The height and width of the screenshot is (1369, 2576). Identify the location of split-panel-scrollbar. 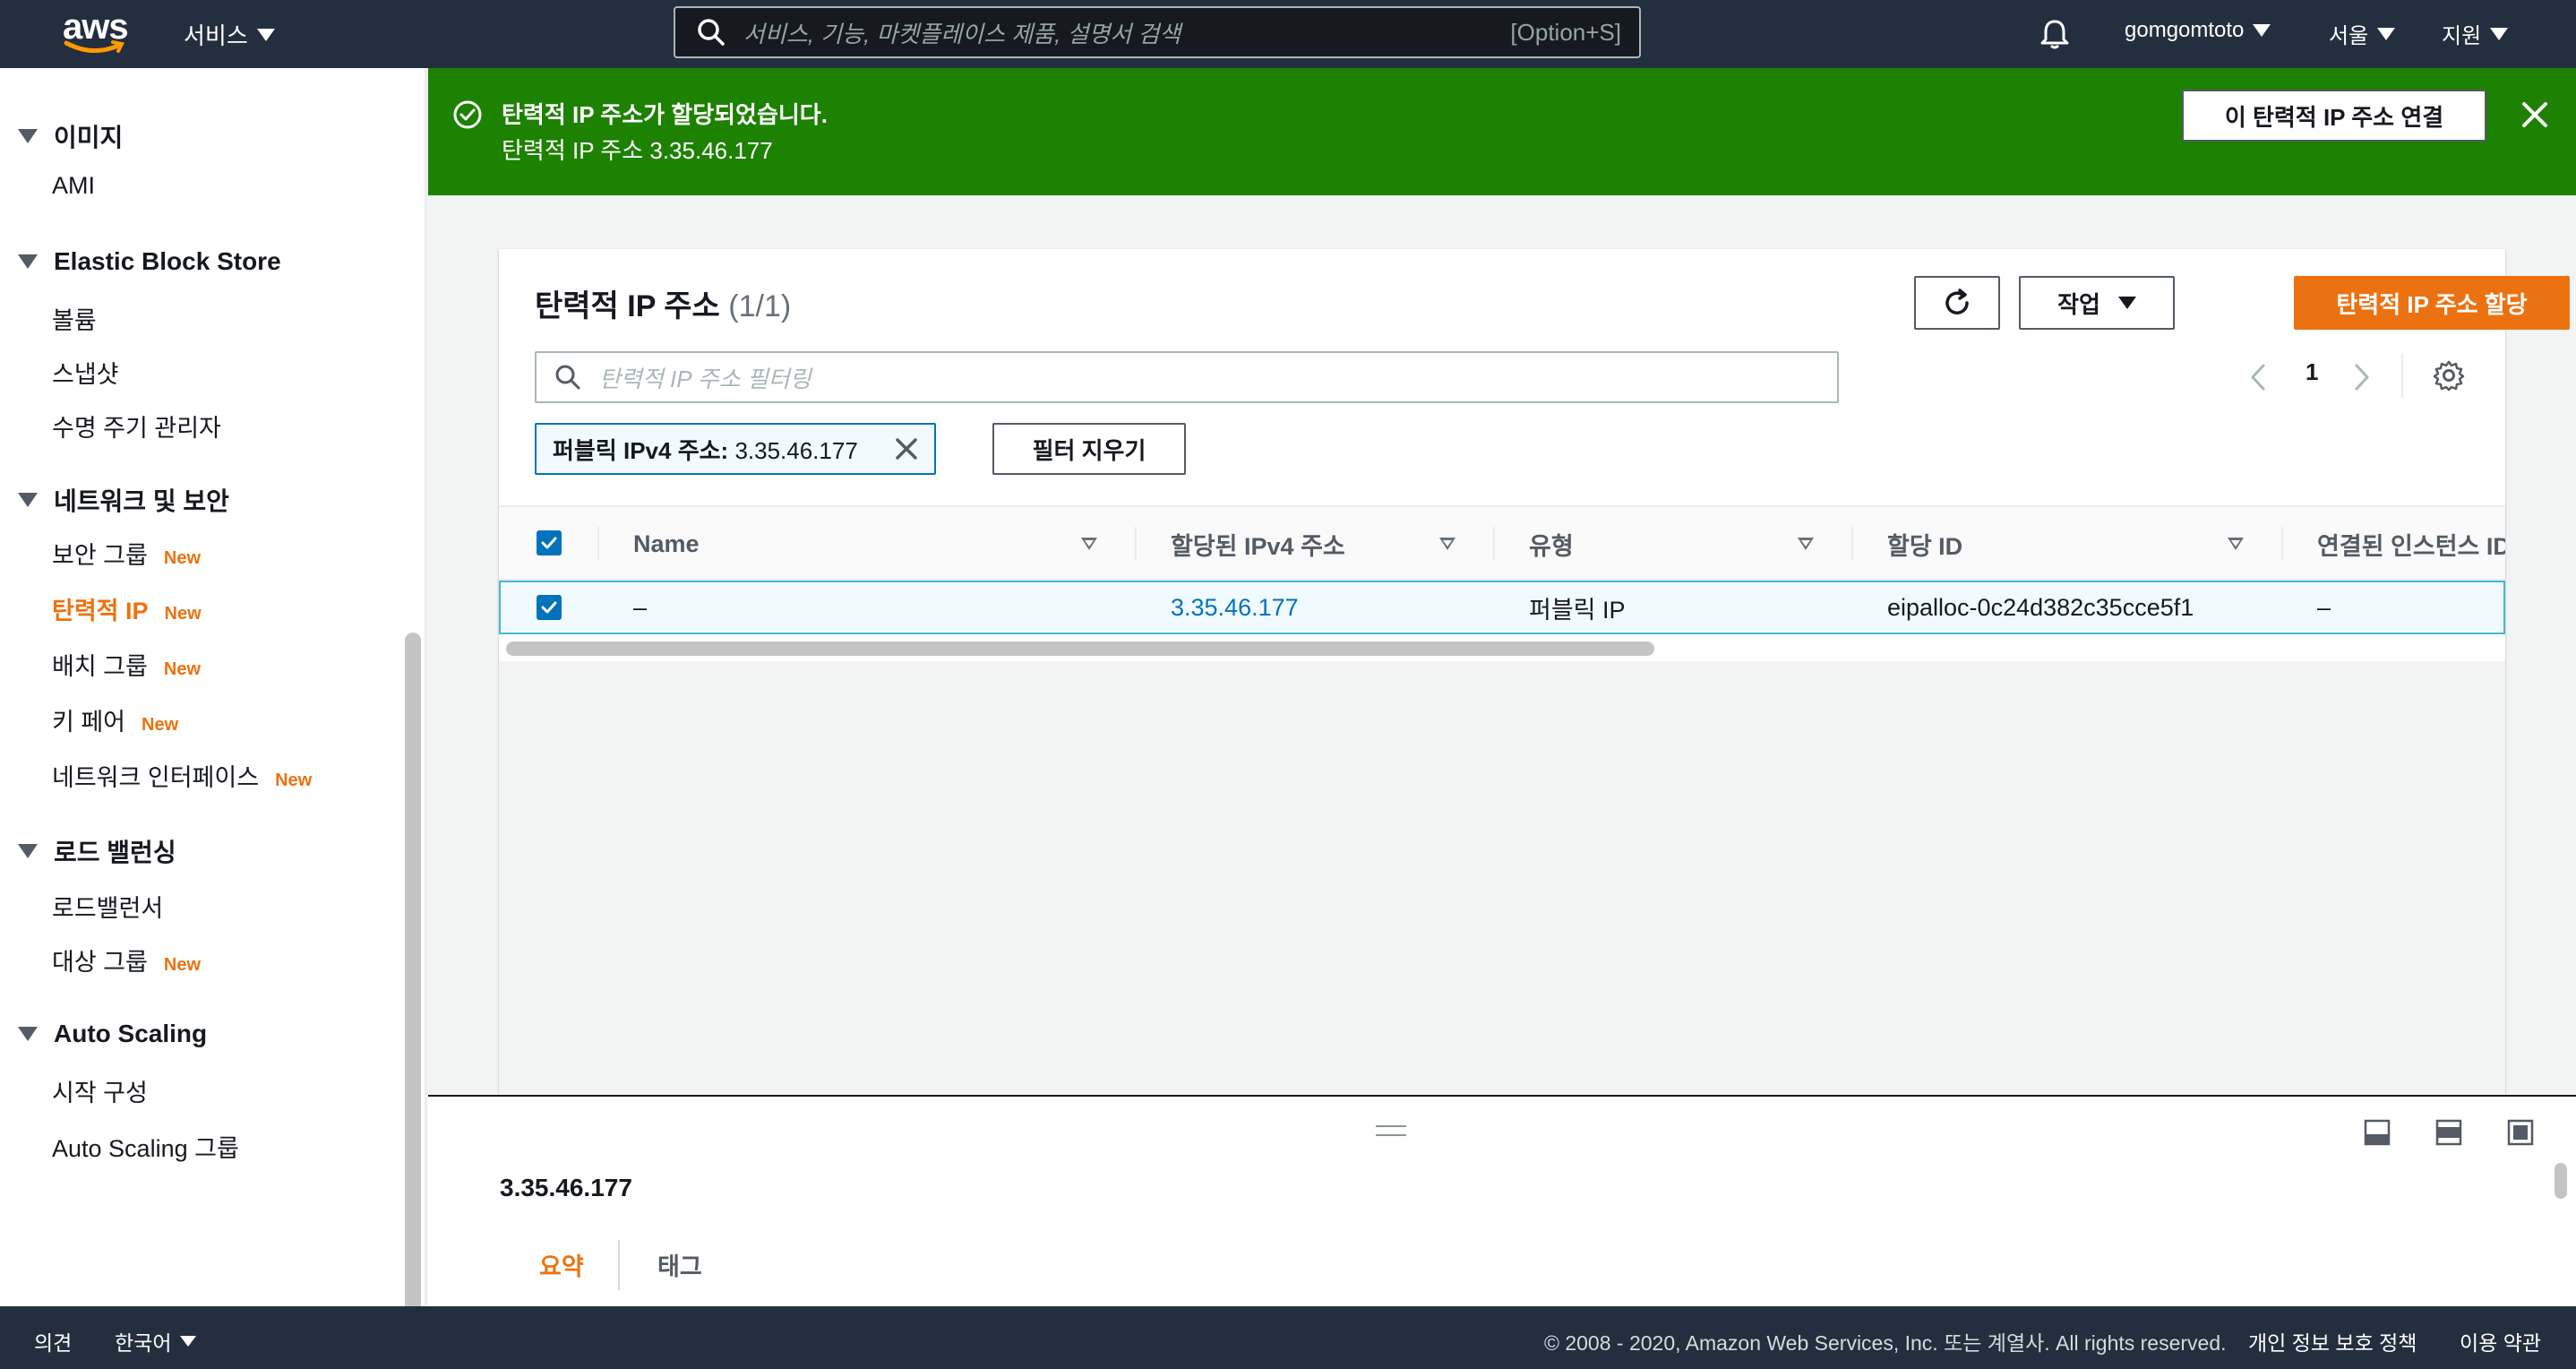
(2561, 1181).